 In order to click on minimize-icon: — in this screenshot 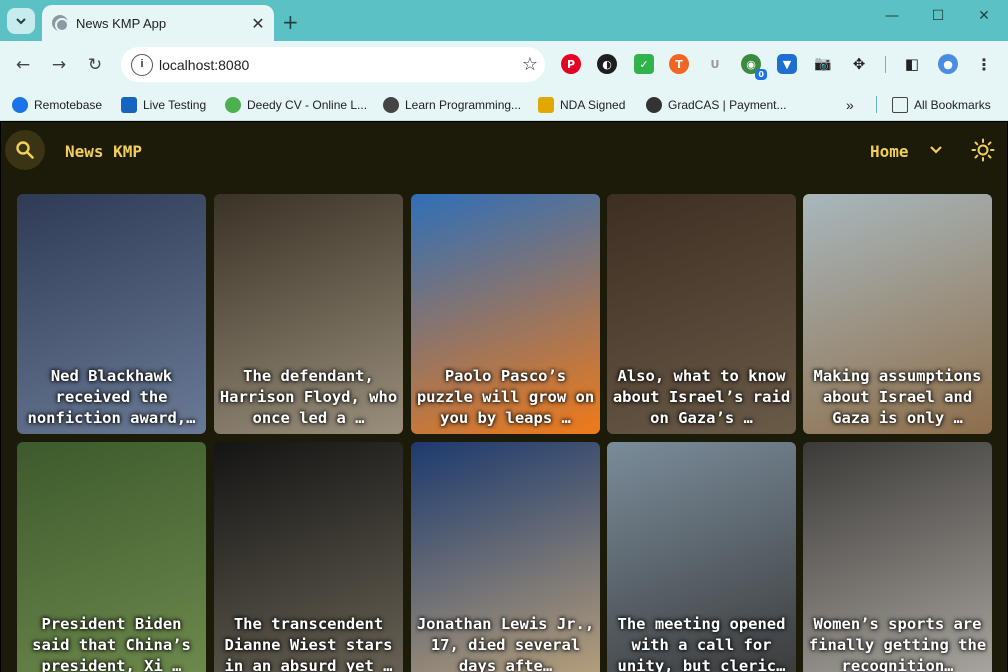, I will do `click(892, 16)`.